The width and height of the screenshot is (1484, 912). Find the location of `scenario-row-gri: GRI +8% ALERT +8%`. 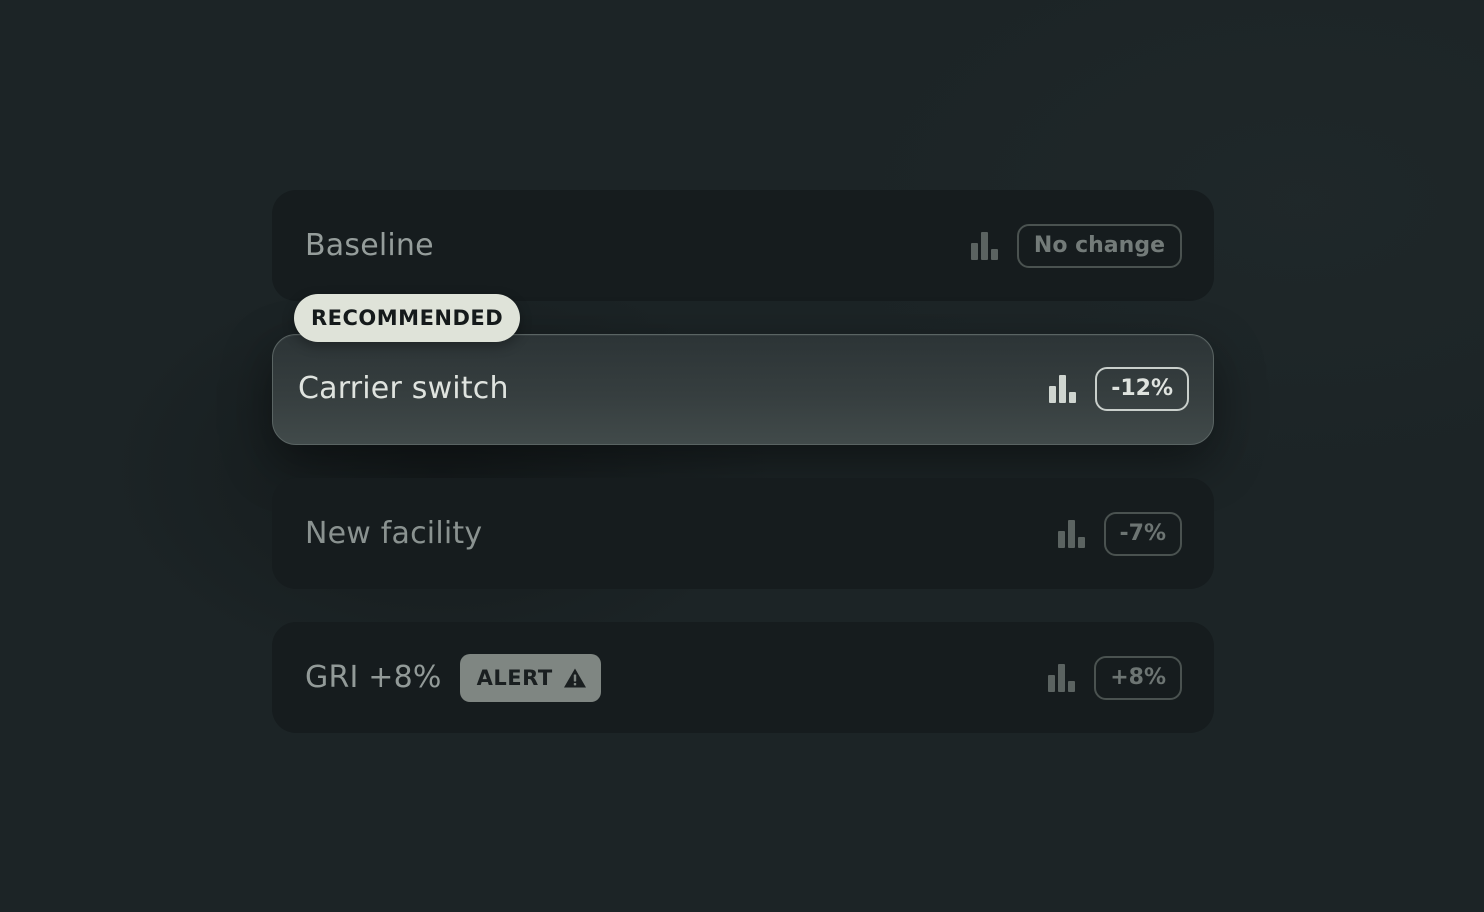

scenario-row-gri: GRI +8% ALERT +8% is located at coordinates (743, 677).